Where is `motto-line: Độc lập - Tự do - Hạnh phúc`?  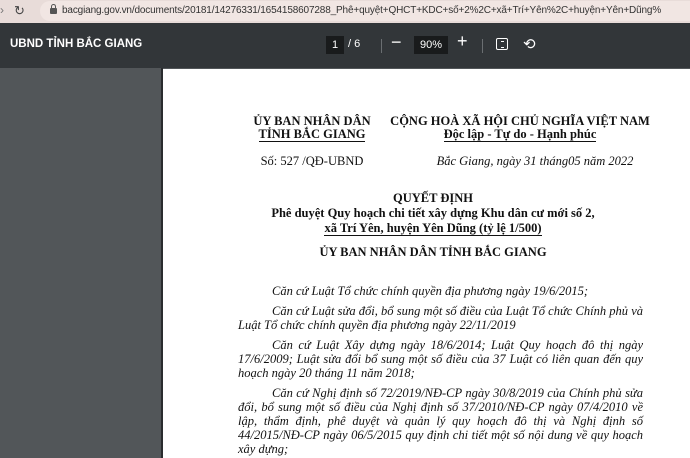
motto-line: Độc lập - Tự do - Hạnh phúc is located at coordinates (520, 134).